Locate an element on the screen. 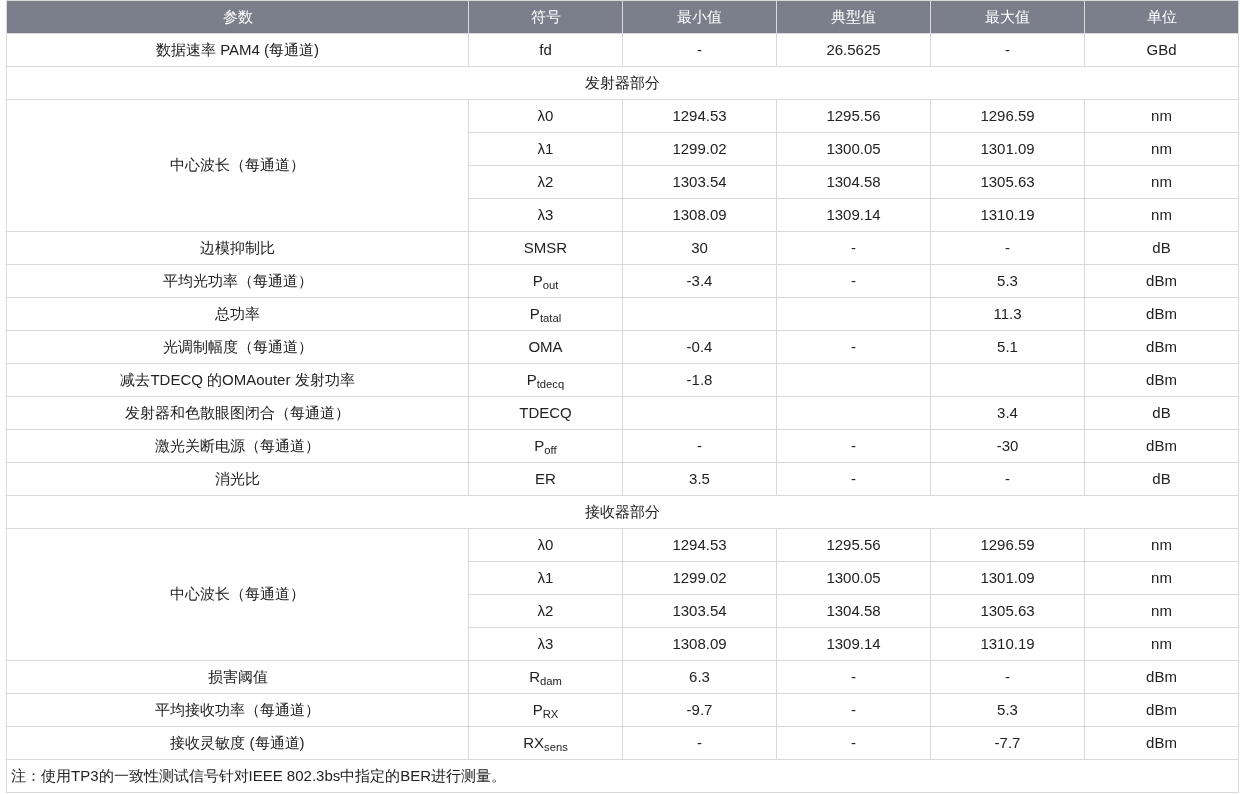 This screenshot has width=1240, height=794. table-cell: SMSR is located at coordinates (545, 247).